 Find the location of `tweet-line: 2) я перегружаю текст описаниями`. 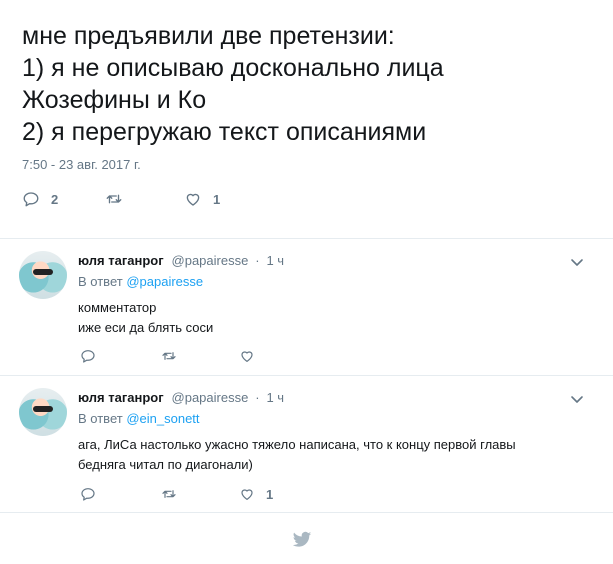

tweet-line: 2) я перегружаю текст описаниями is located at coordinates (224, 132).